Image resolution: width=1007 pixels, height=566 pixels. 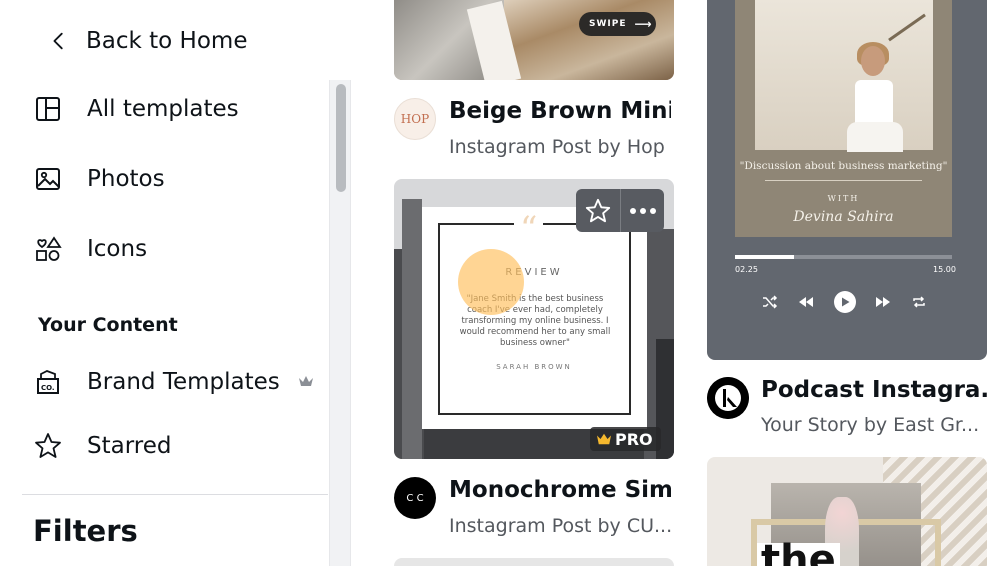 What do you see at coordinates (534, 367) in the screenshot?
I see `review-author: SARAH BROWN` at bounding box center [534, 367].